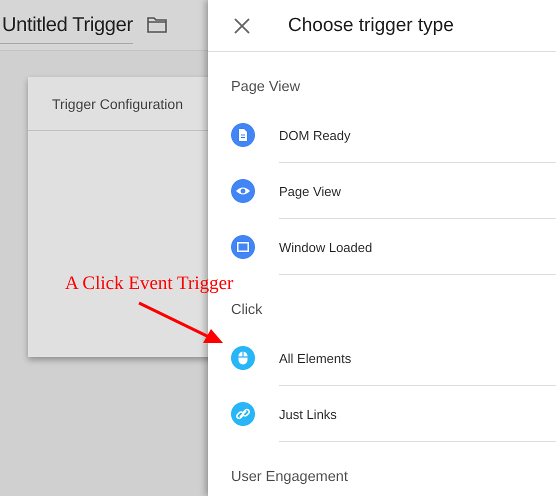  I want to click on trigger-type-item: DOM Ready, so click(417, 135).